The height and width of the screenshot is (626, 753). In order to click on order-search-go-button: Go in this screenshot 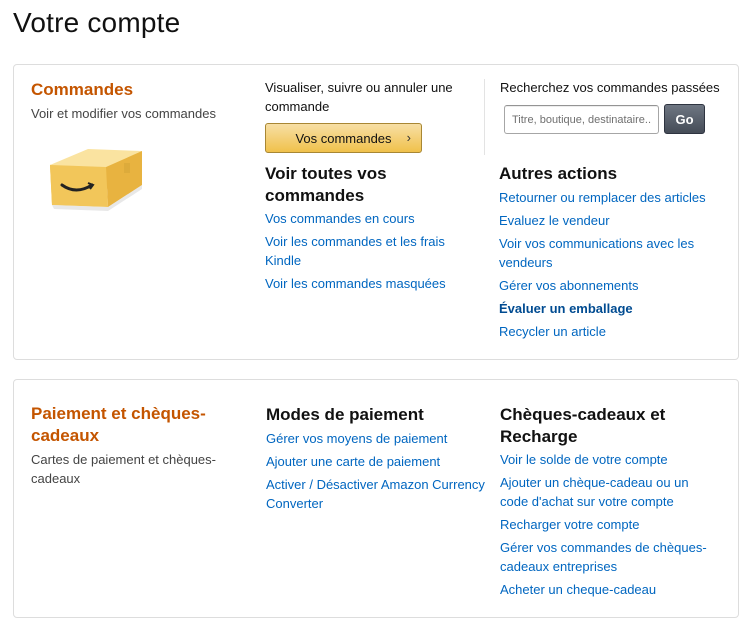, I will do `click(684, 119)`.